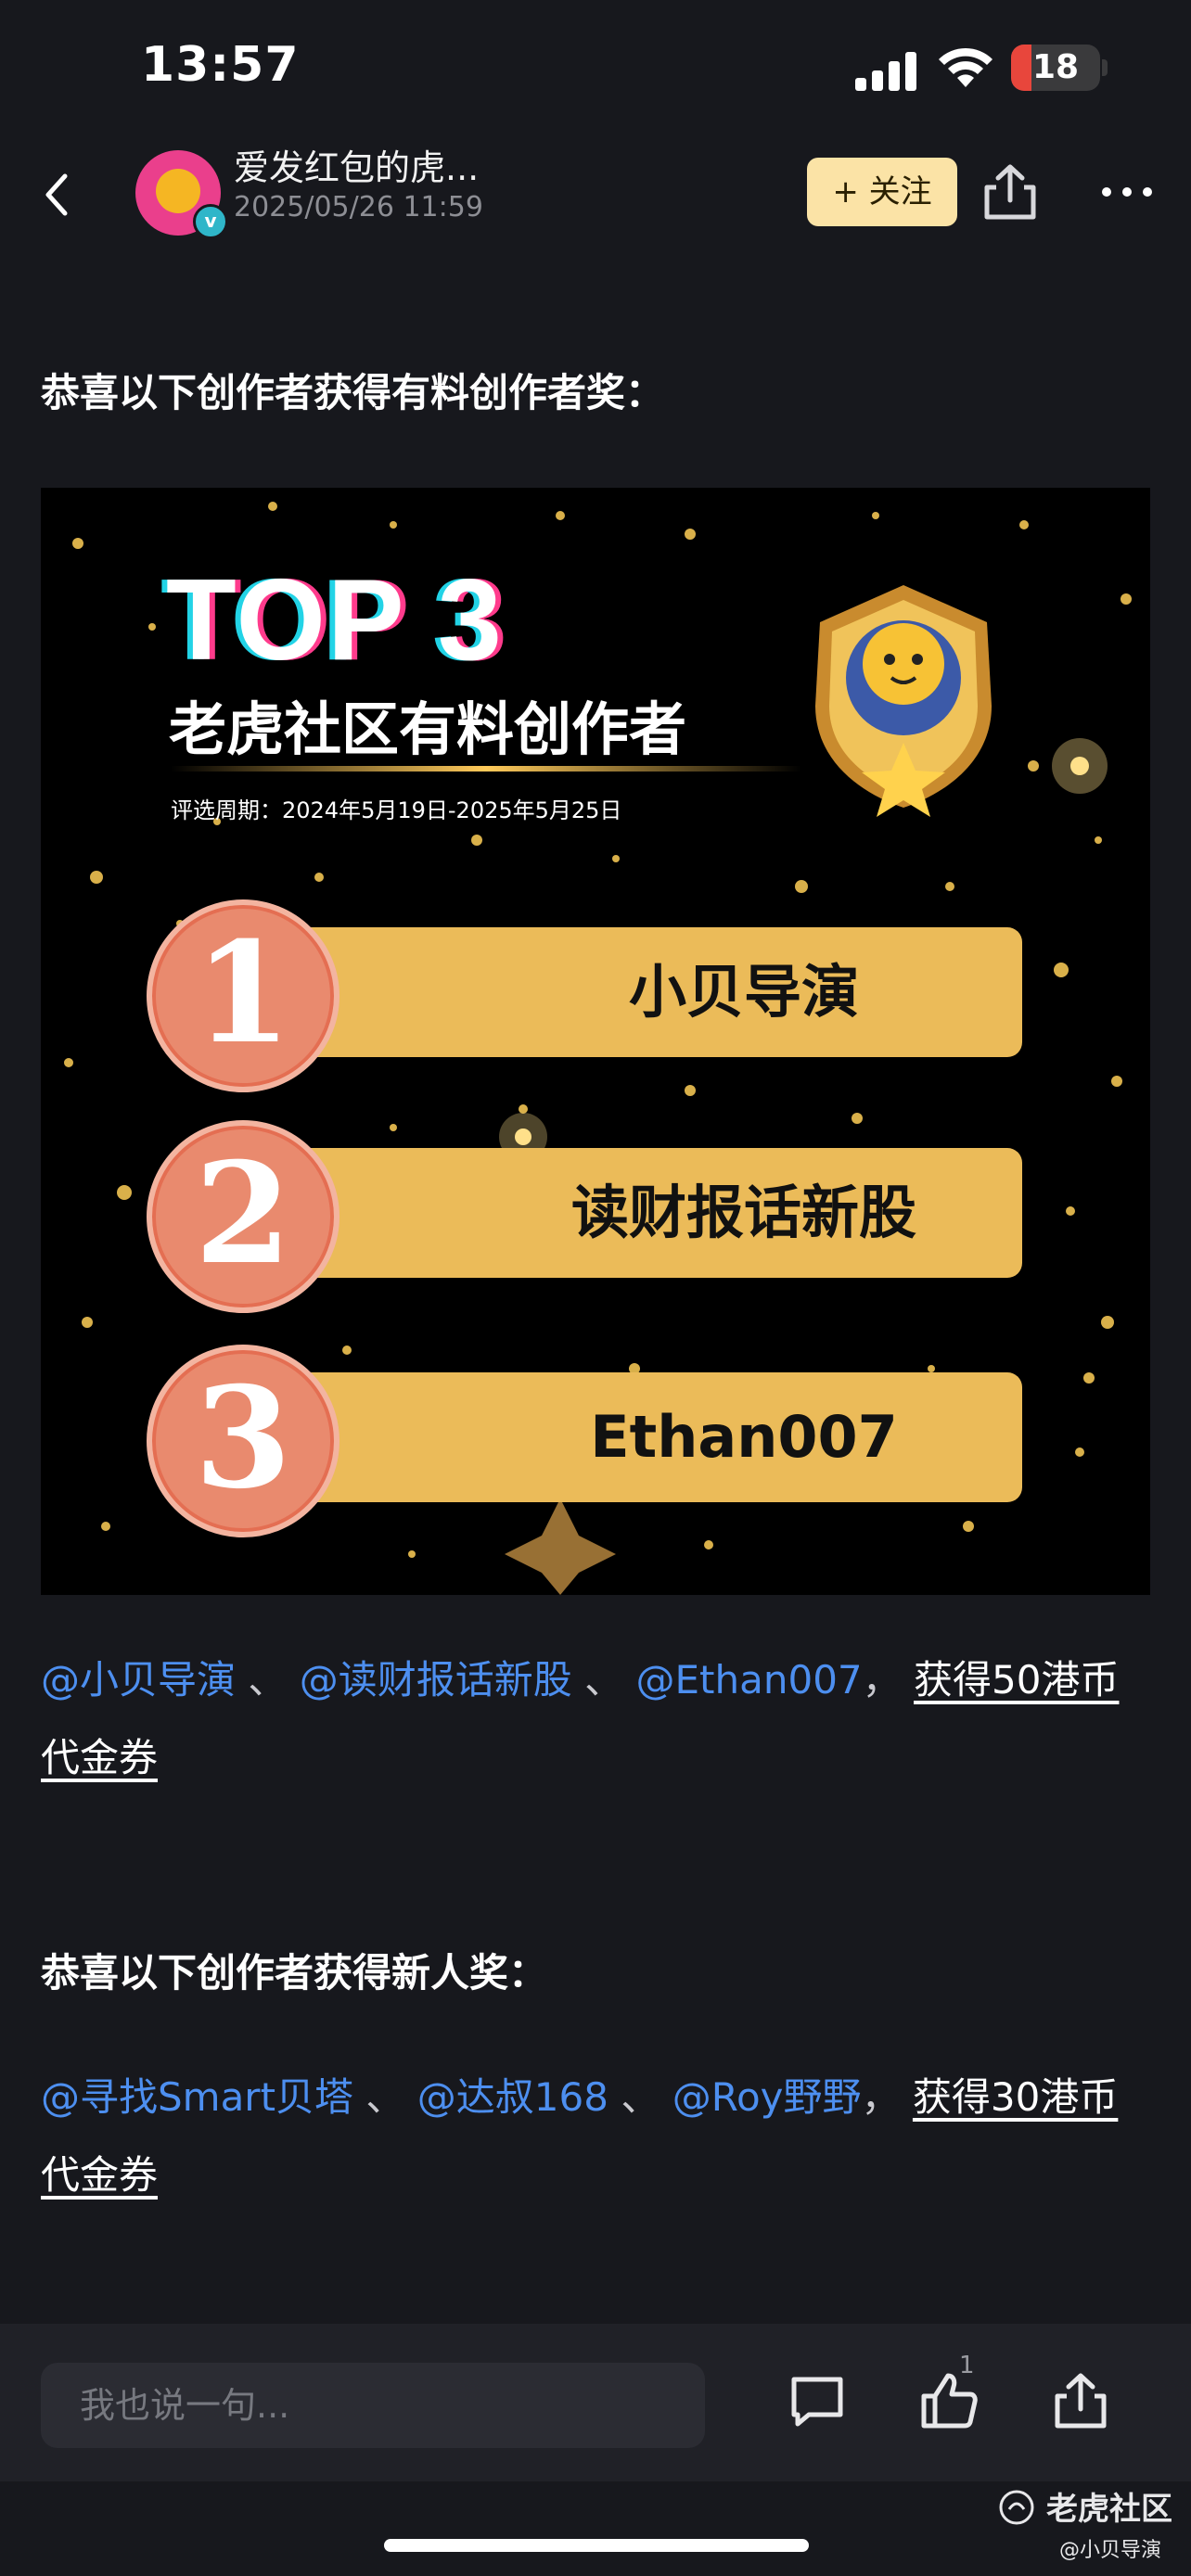  I want to click on rank-name: 读财报话新股, so click(743, 1212).